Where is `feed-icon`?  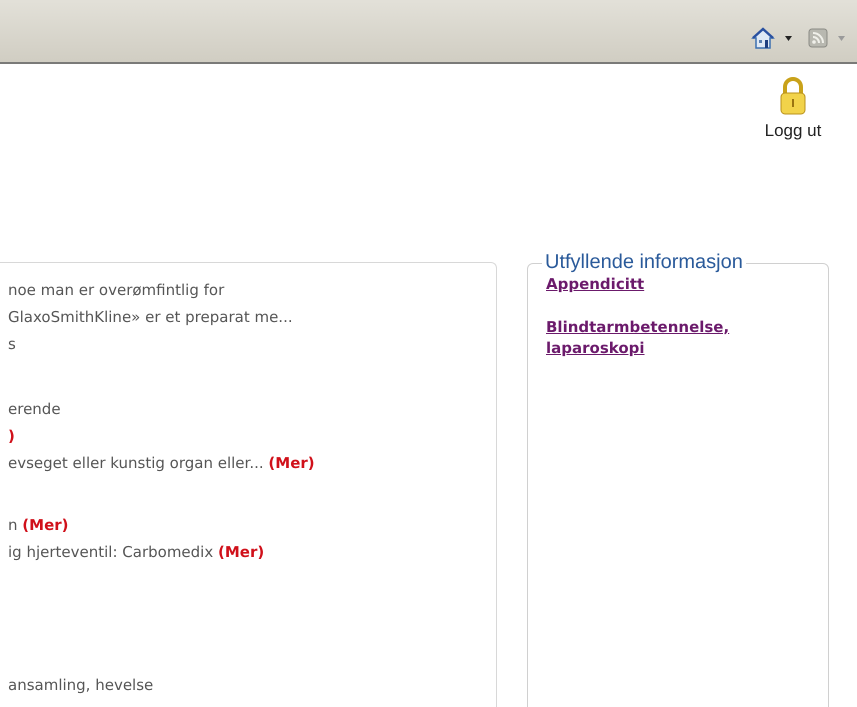
feed-icon is located at coordinates (818, 38).